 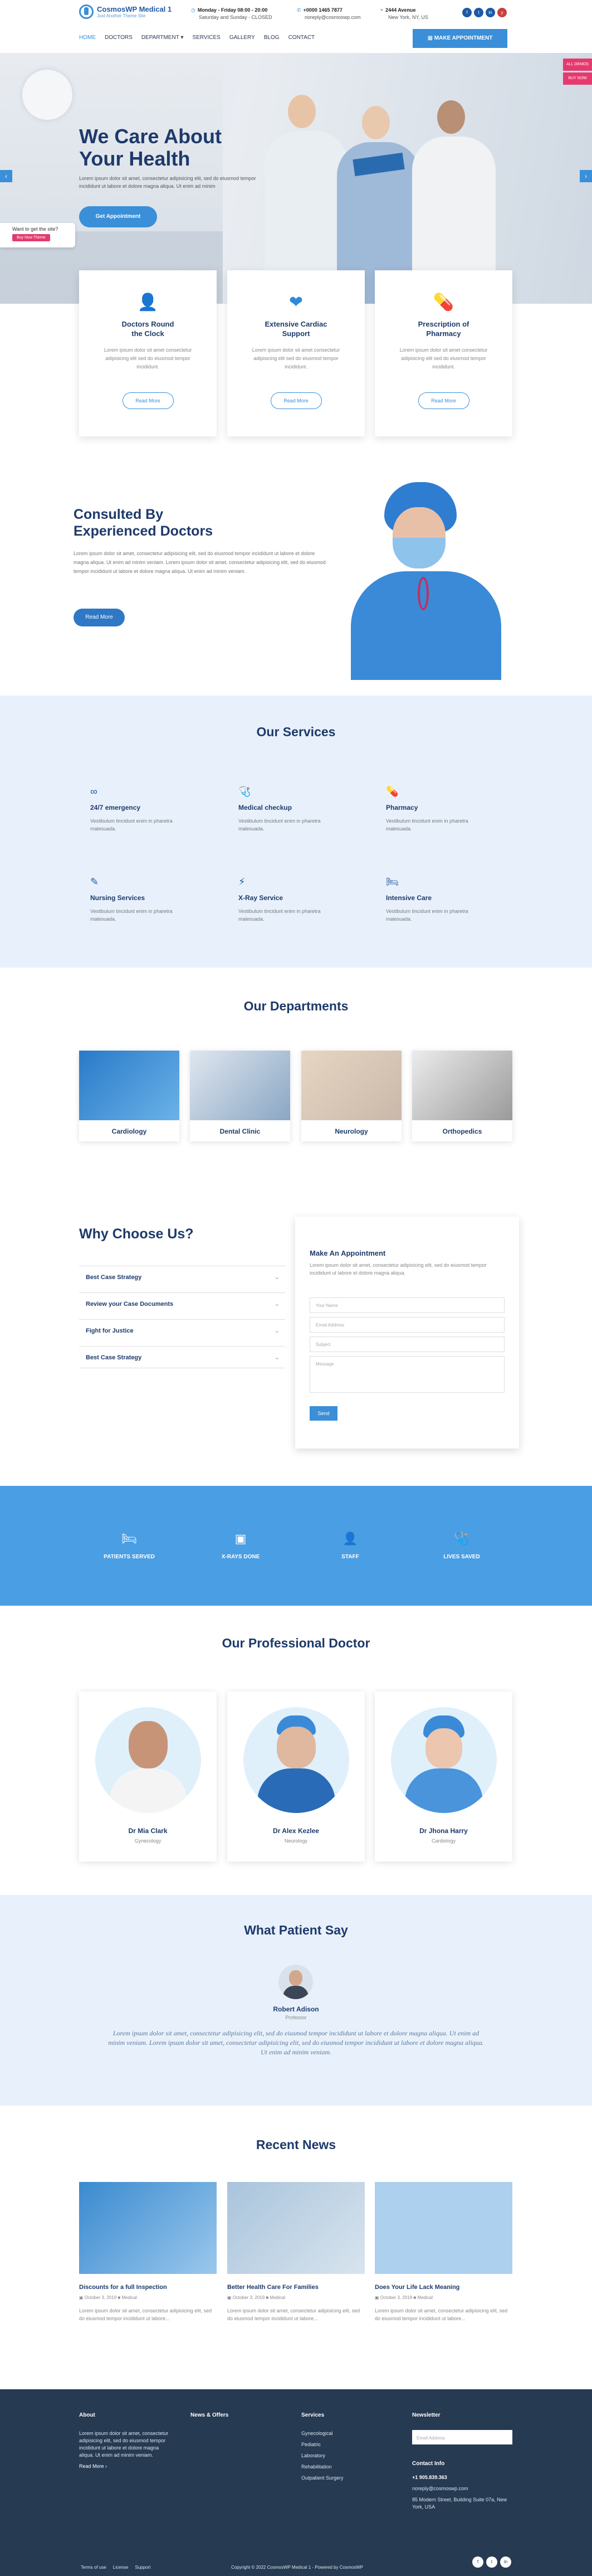 I want to click on nav-contact: CONTACT, so click(x=301, y=38).